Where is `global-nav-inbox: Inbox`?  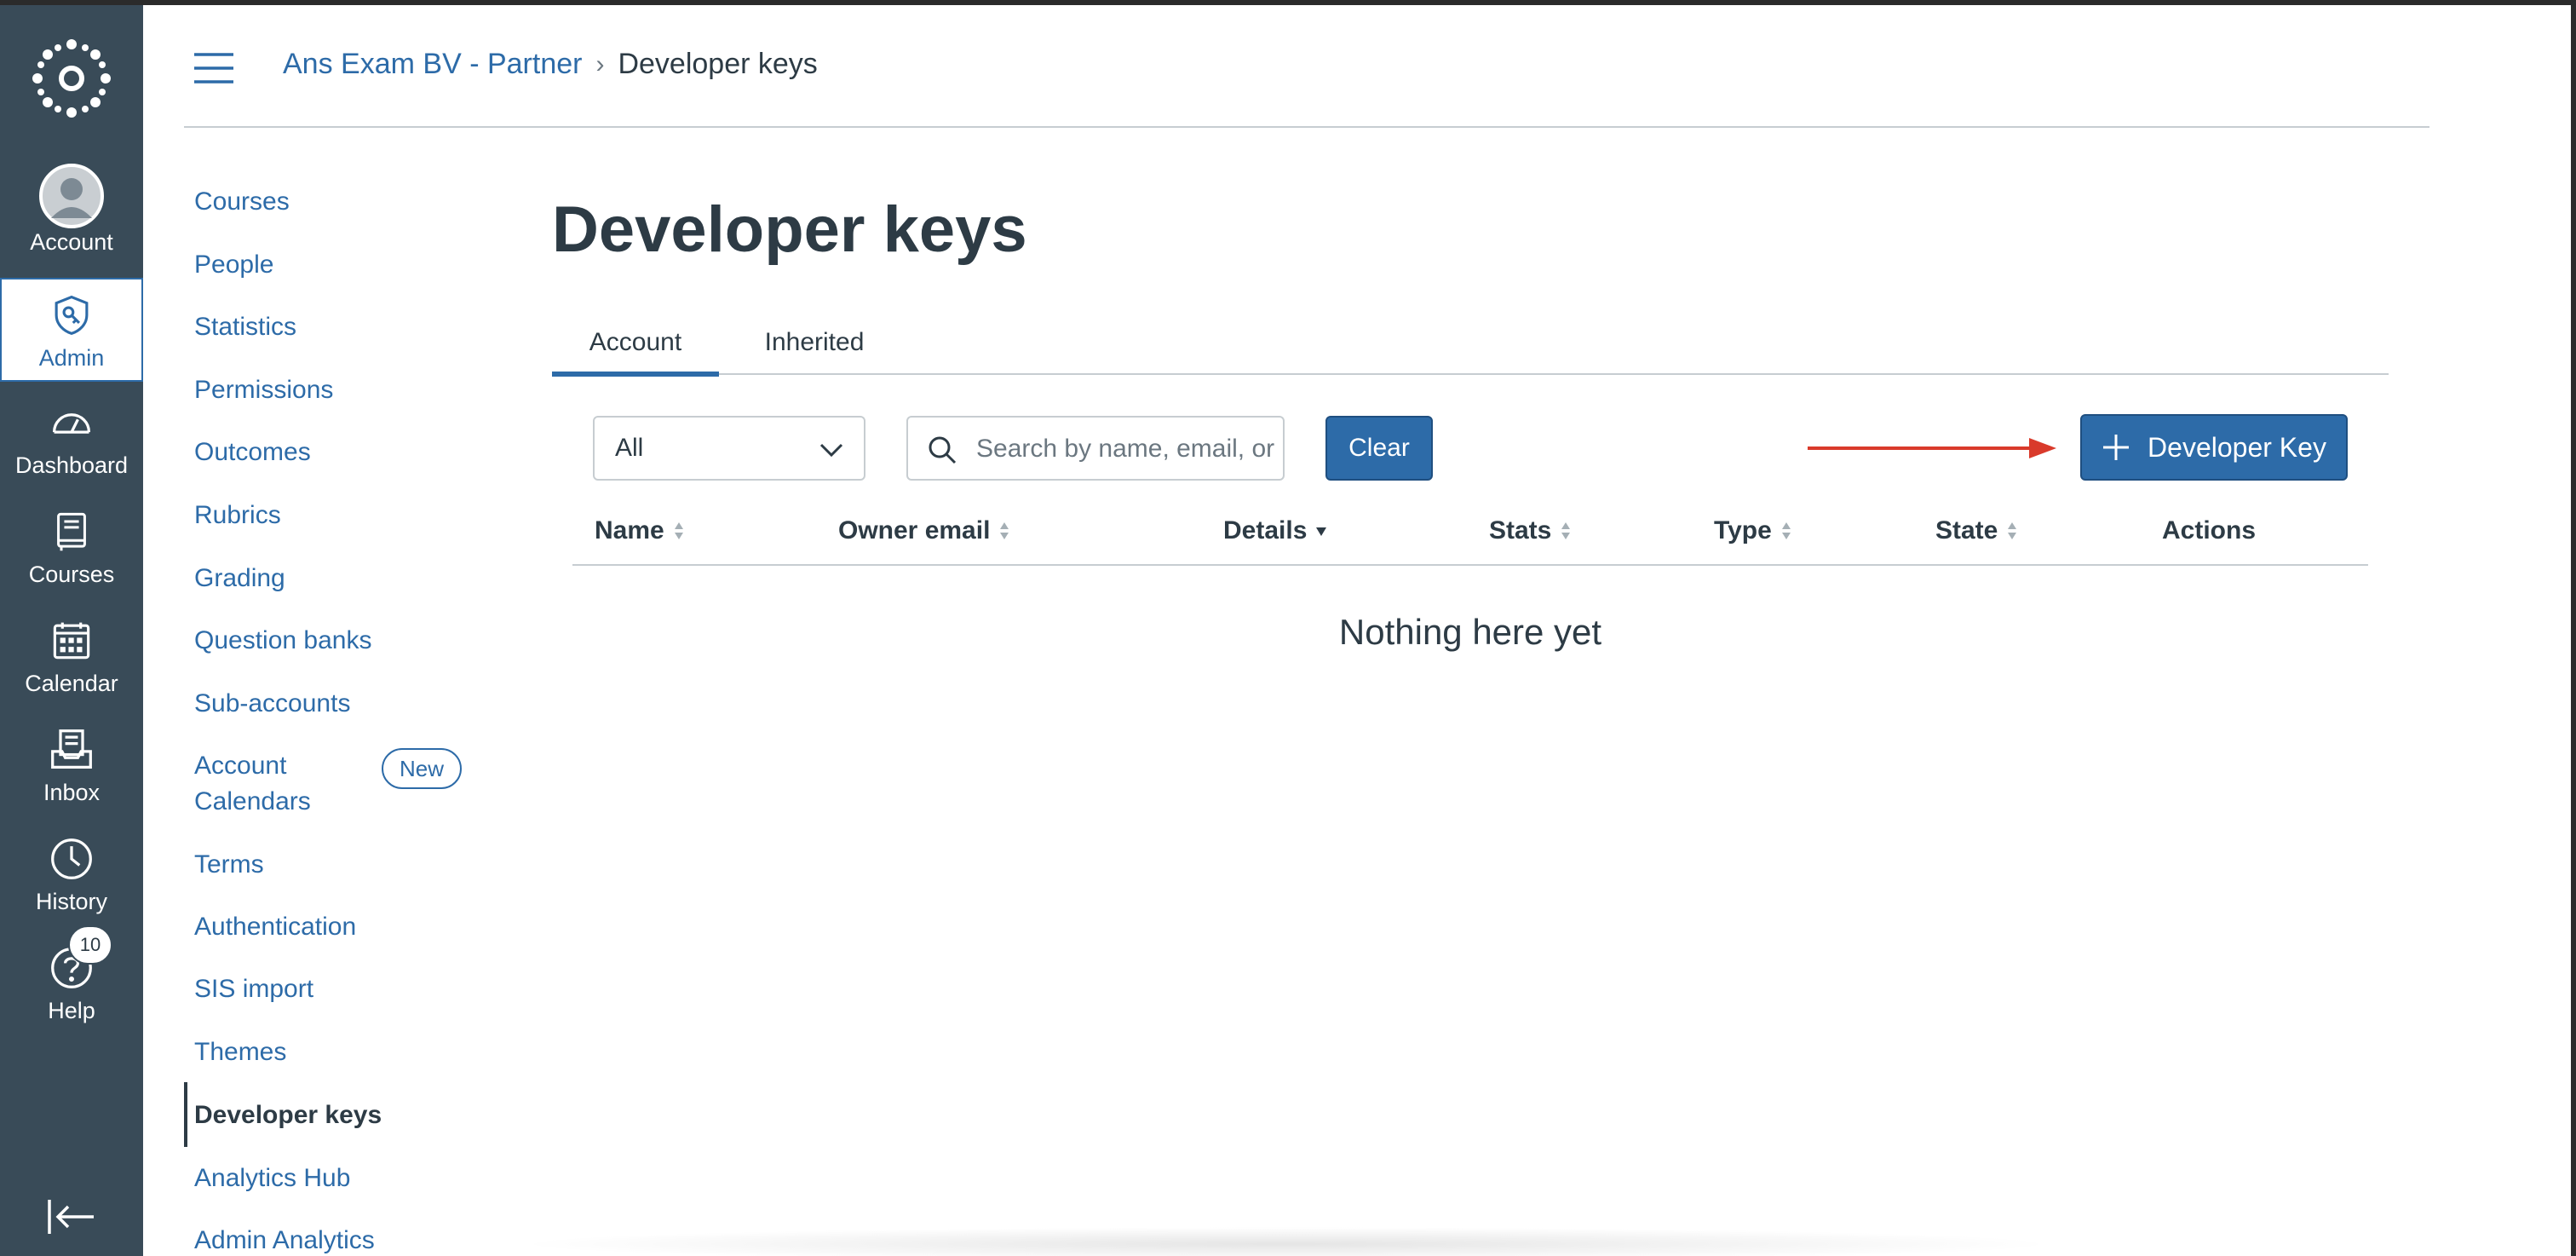 global-nav-inbox: Inbox is located at coordinates (71, 767).